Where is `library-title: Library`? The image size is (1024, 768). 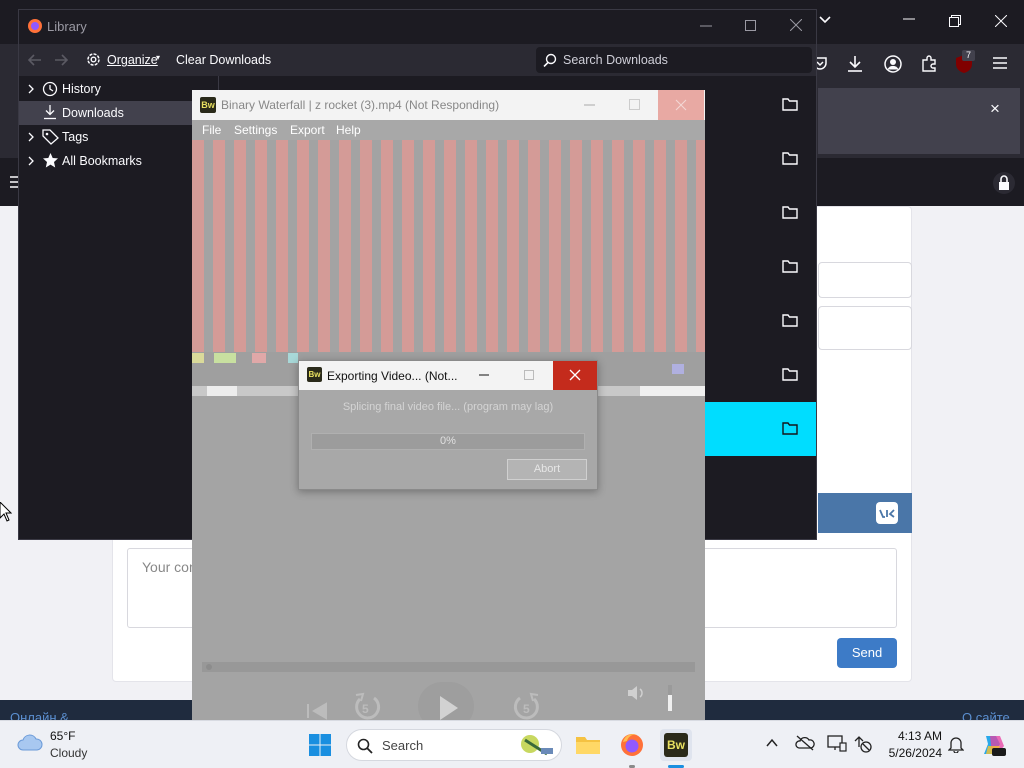
library-title: Library is located at coordinates (67, 26).